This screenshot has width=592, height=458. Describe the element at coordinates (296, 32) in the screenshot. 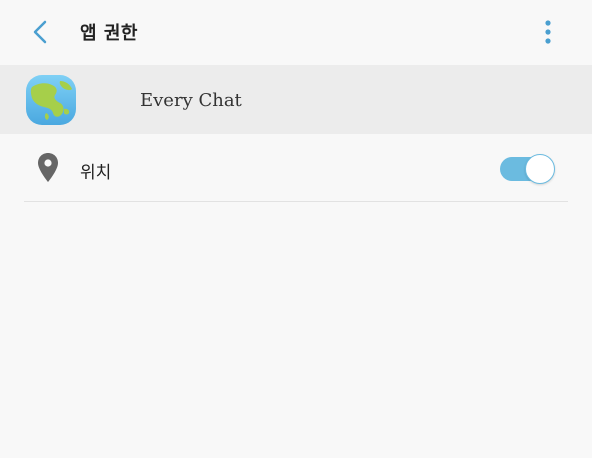

I see `app-bar: 앱 권한` at that location.